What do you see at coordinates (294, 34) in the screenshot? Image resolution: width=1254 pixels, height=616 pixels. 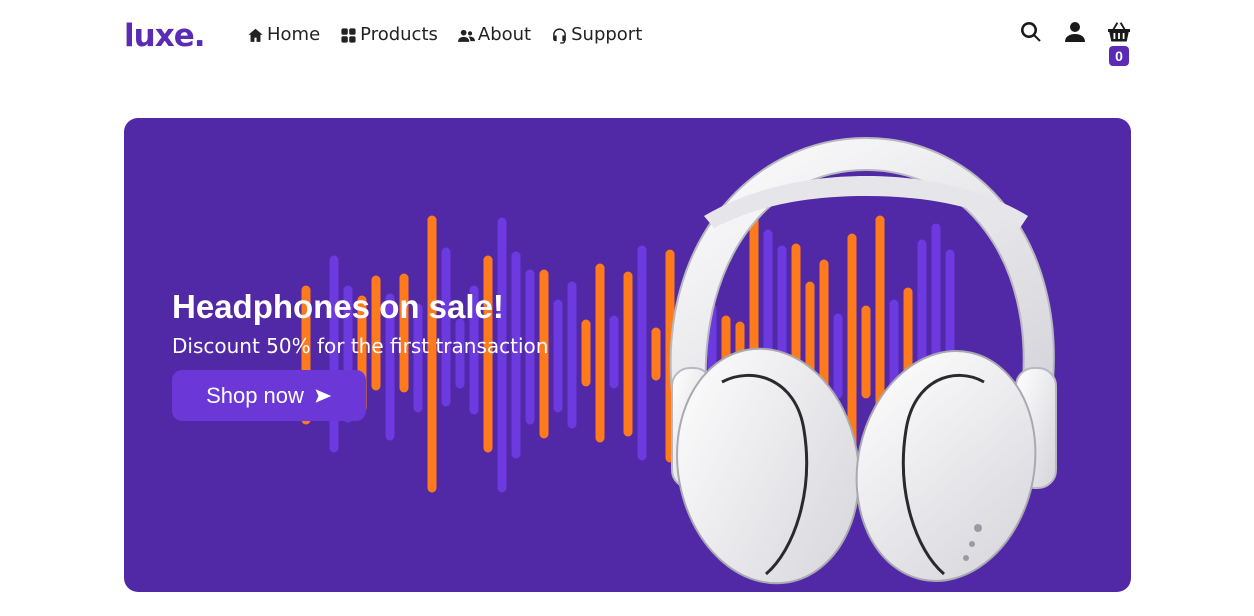 I see `nav-item-label: Home` at bounding box center [294, 34].